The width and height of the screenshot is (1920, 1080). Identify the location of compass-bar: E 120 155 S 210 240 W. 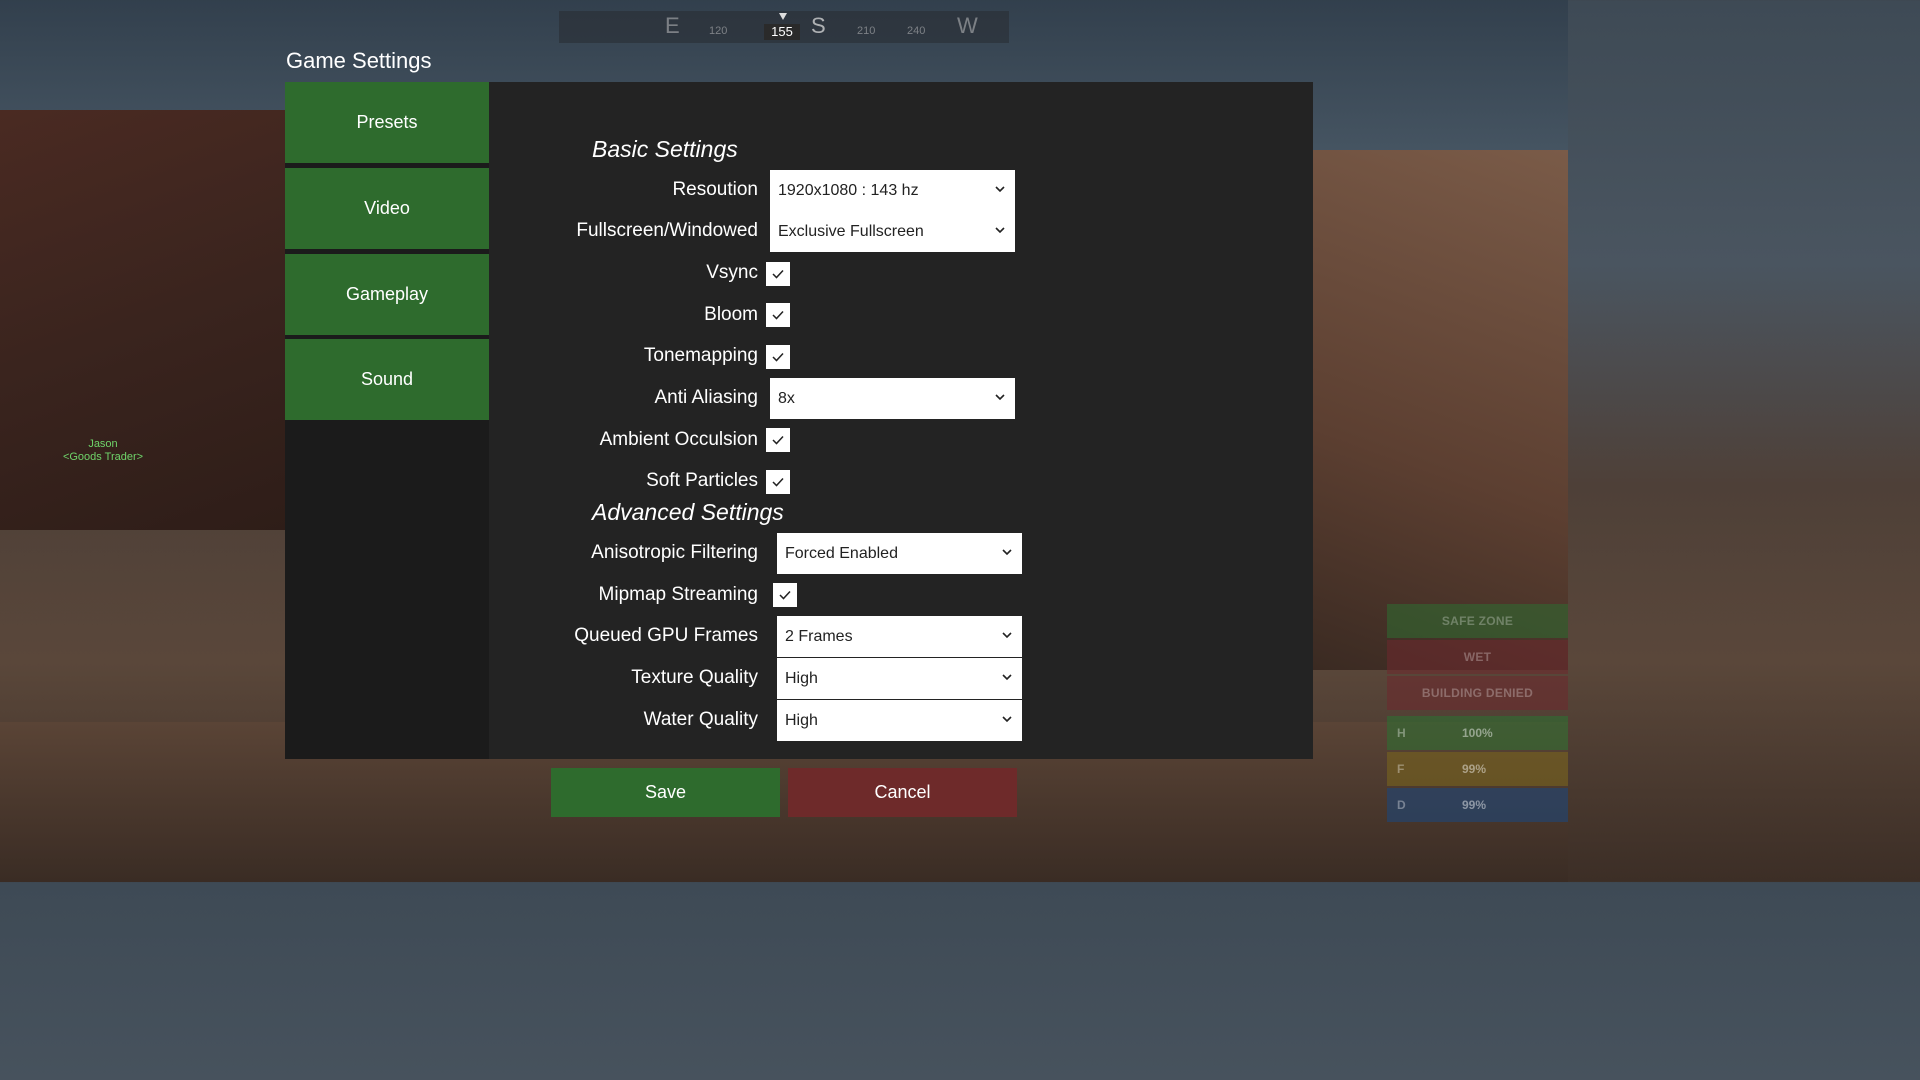
(784, 27).